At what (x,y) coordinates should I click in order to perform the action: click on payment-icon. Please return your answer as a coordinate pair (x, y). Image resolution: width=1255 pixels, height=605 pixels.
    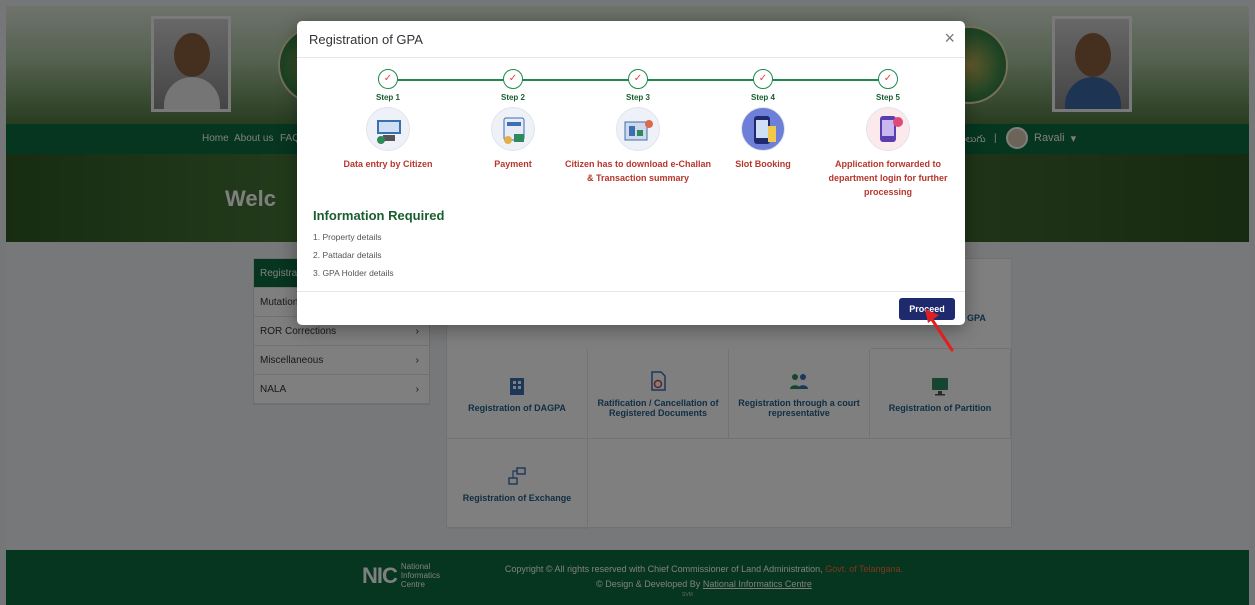
    Looking at the image, I should click on (513, 129).